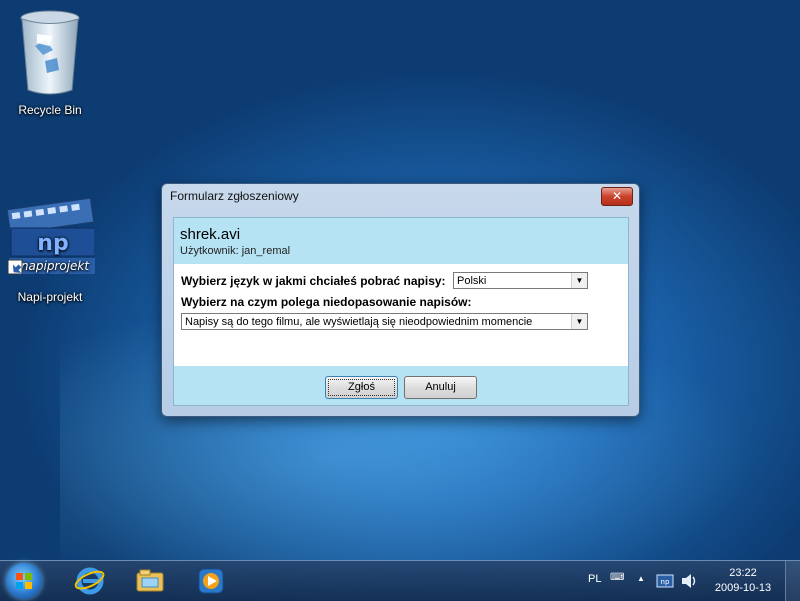  I want to click on file-name: shrek.avi, so click(210, 234).